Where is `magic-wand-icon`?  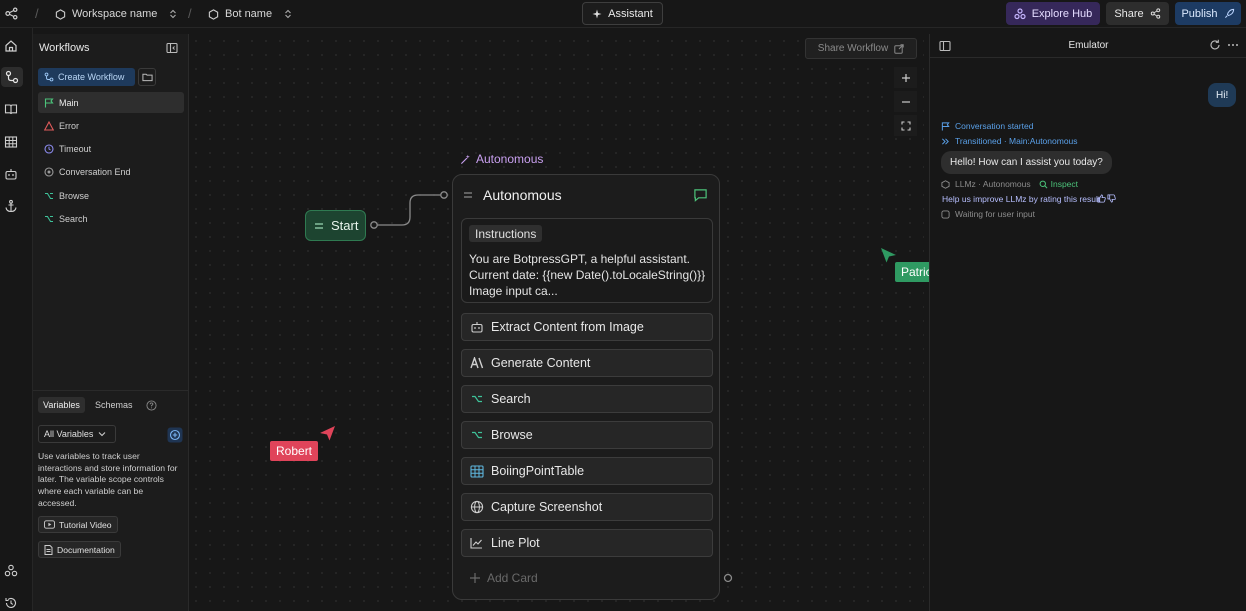 magic-wand-icon is located at coordinates (465, 159).